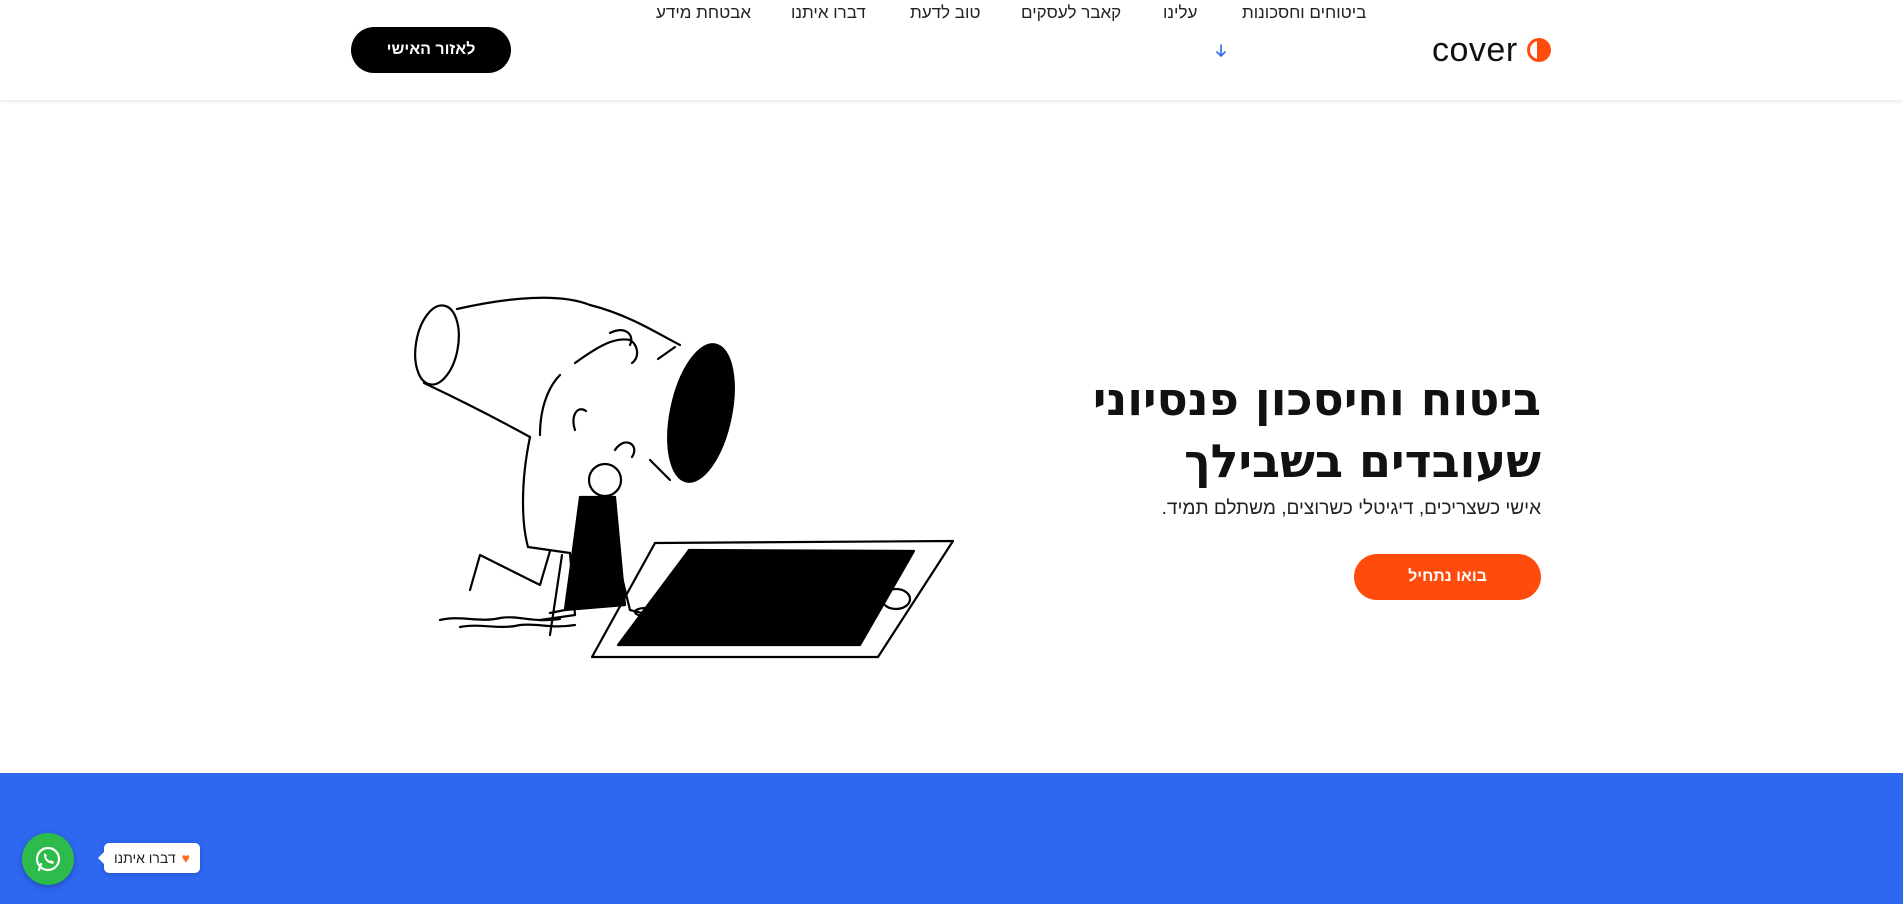  Describe the element at coordinates (684, 477) in the screenshot. I see `hero-illustration` at that location.